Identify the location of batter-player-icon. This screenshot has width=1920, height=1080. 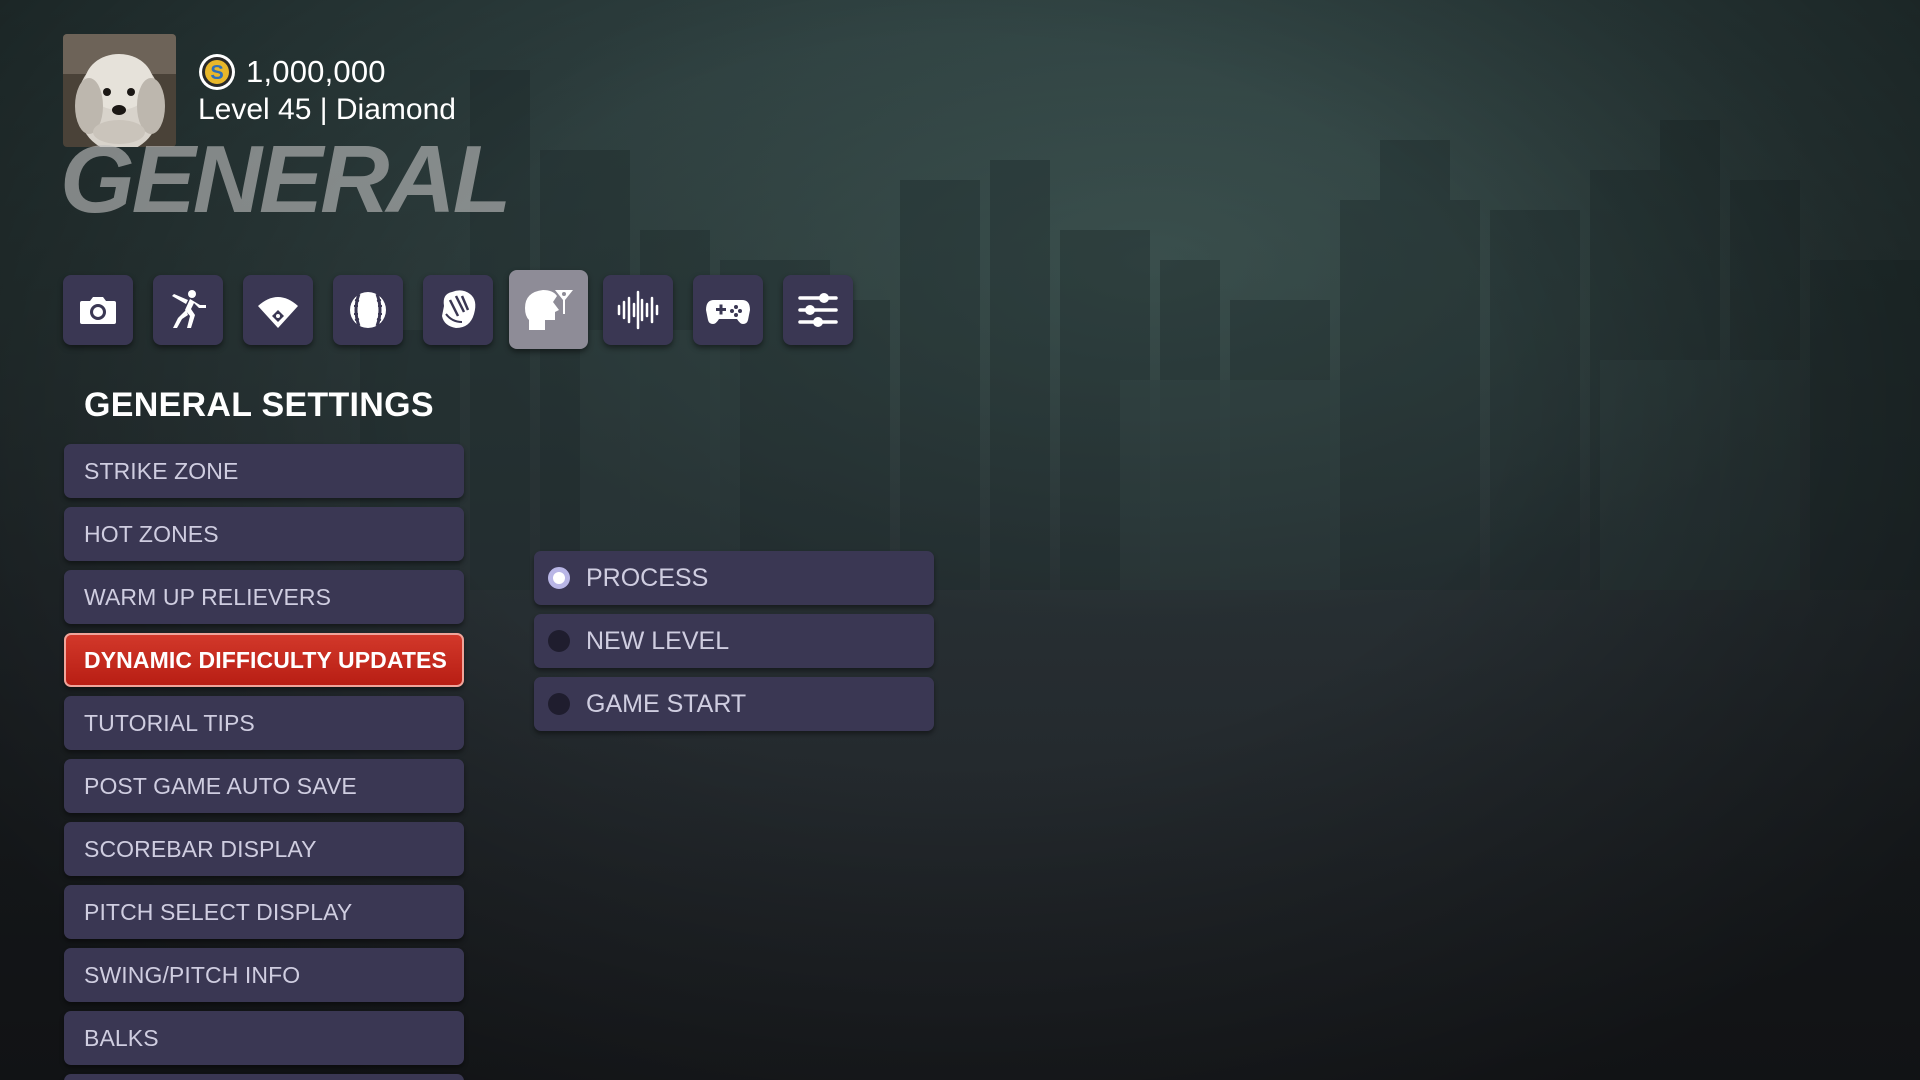
(189, 309).